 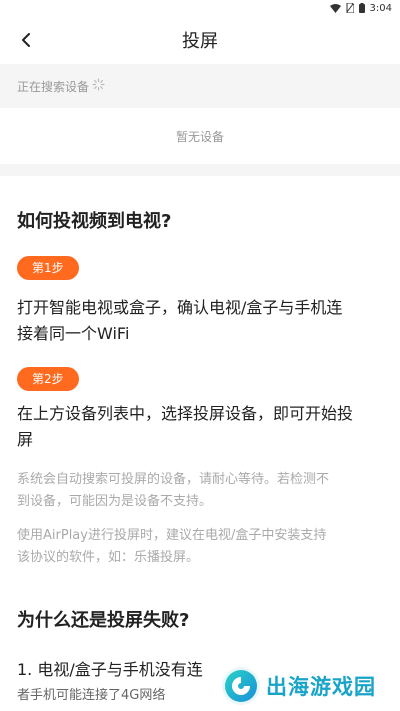 What do you see at coordinates (98, 86) in the screenshot?
I see `loading-spinner-icon` at bounding box center [98, 86].